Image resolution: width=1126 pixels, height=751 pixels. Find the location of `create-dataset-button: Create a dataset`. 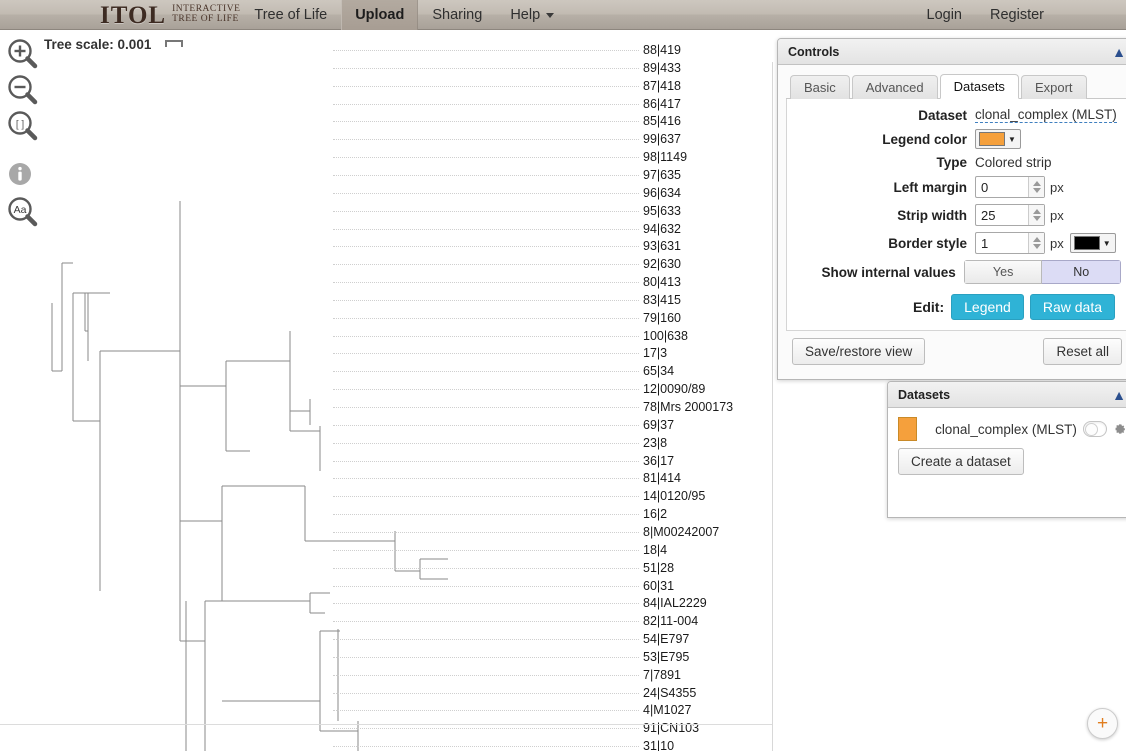

create-dataset-button: Create a dataset is located at coordinates (961, 461).